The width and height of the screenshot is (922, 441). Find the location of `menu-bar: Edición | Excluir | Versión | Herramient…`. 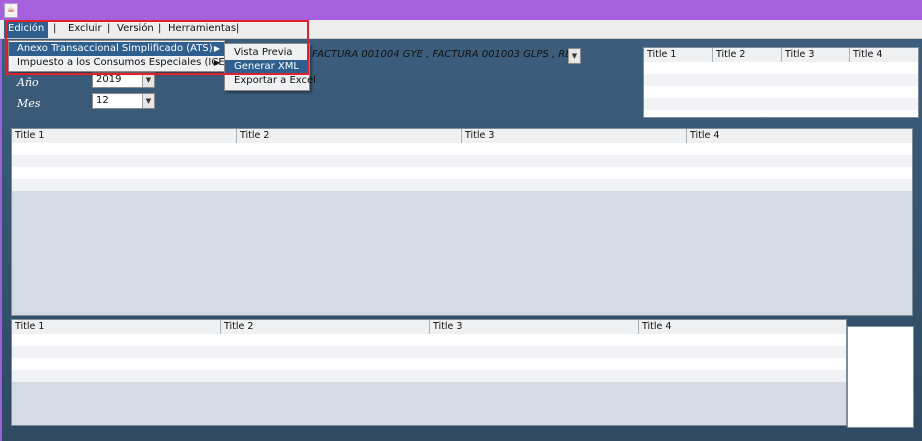

menu-bar: Edición | Excluir | Versión | Herramient… is located at coordinates (461, 29).